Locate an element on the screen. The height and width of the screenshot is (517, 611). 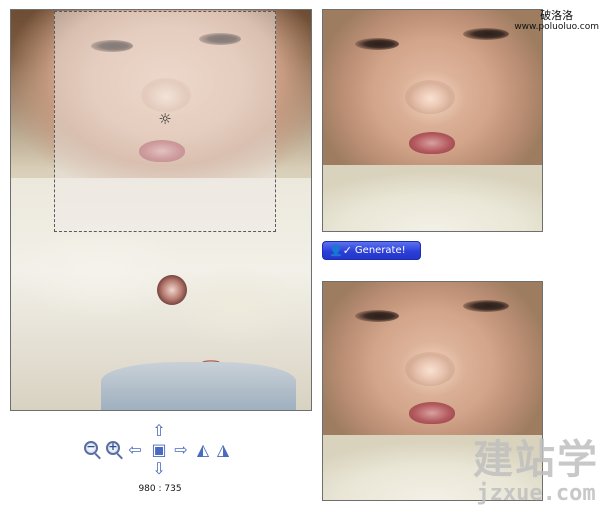
zoom-in-button: + is located at coordinates (115, 449).